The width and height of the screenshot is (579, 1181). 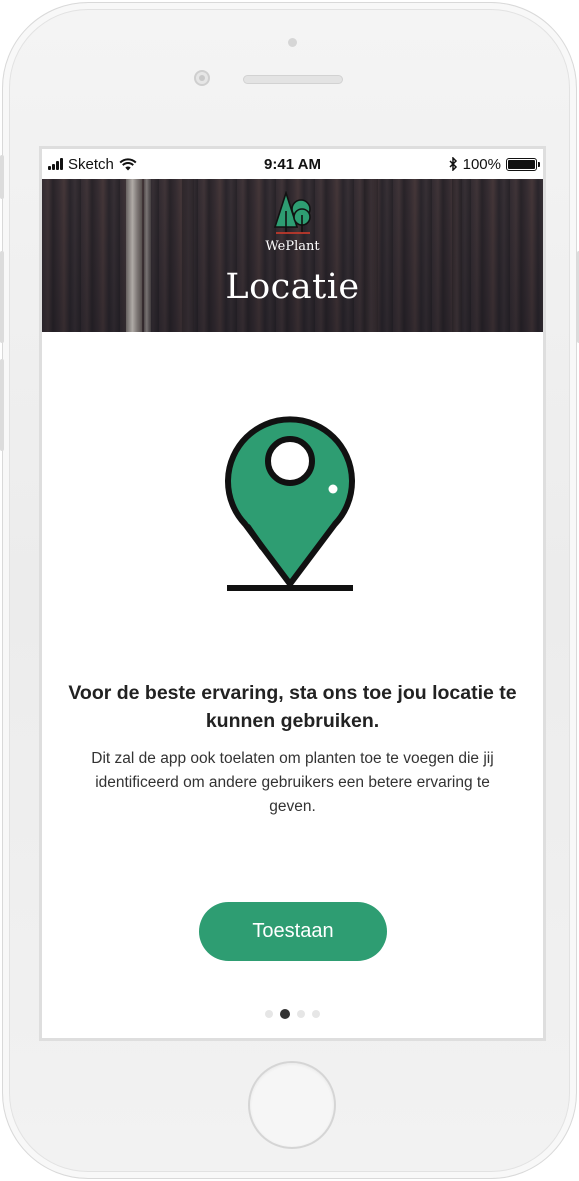 What do you see at coordinates (481, 164) in the screenshot?
I see `battery-percent: 100%` at bounding box center [481, 164].